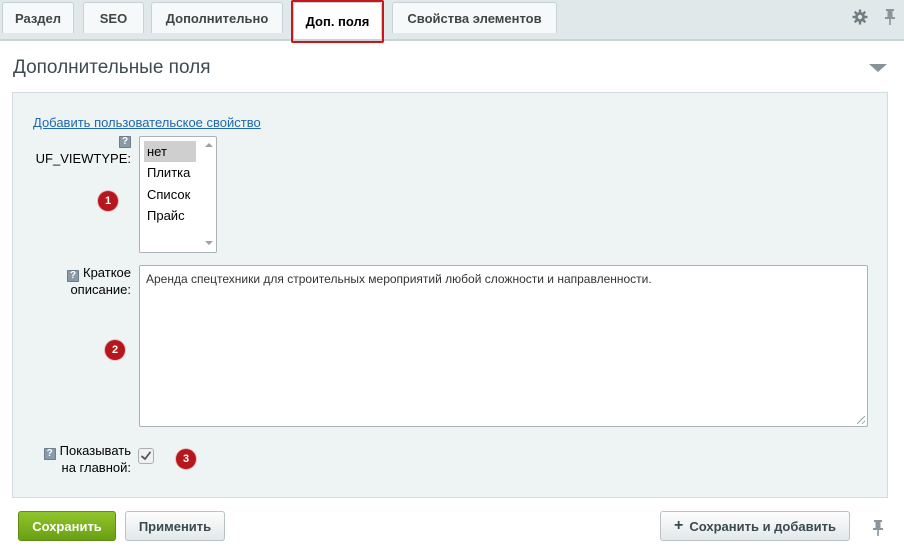 Image resolution: width=904 pixels, height=550 pixels. I want to click on scroll-down-icon, so click(209, 243).